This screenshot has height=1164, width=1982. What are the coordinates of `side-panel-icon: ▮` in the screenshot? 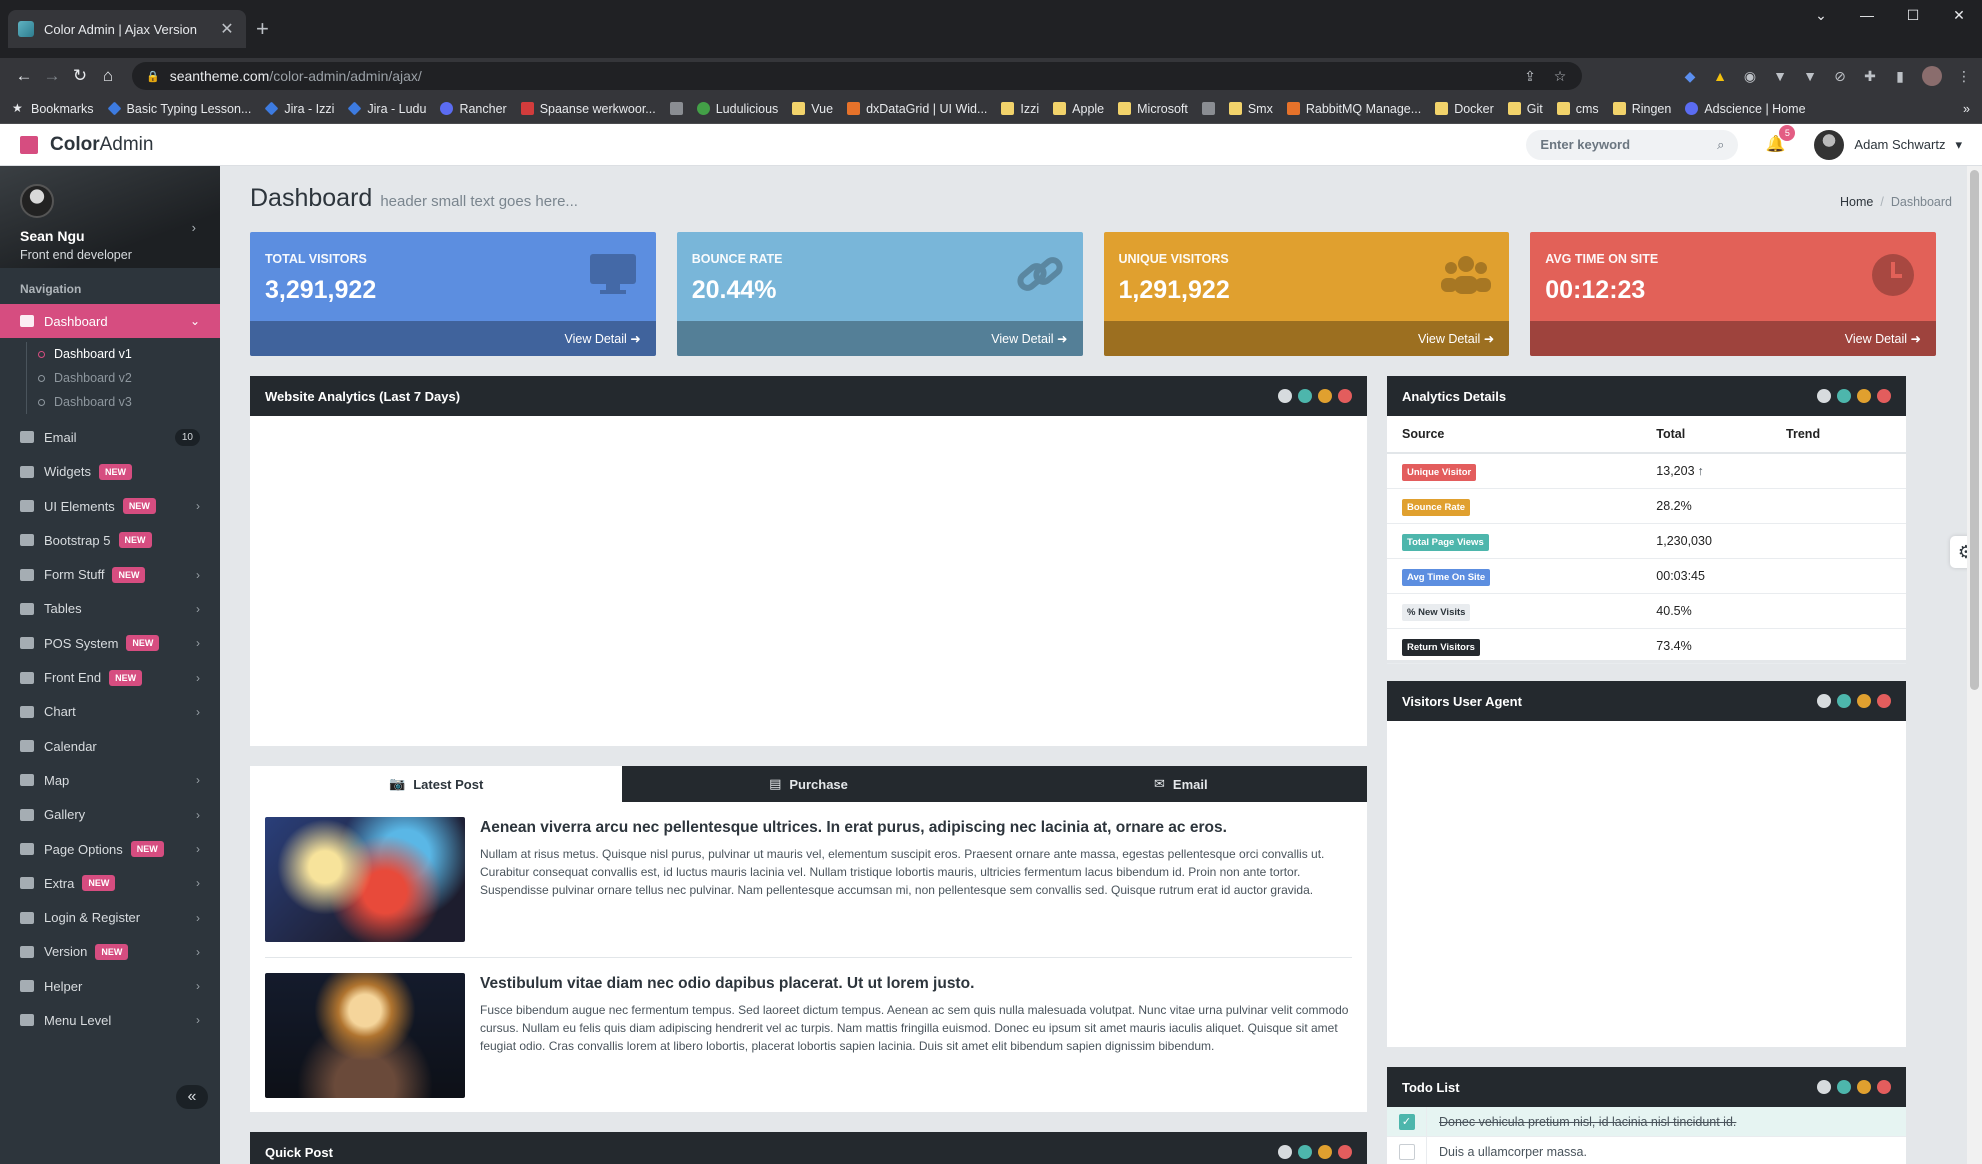 It's located at (1900, 76).